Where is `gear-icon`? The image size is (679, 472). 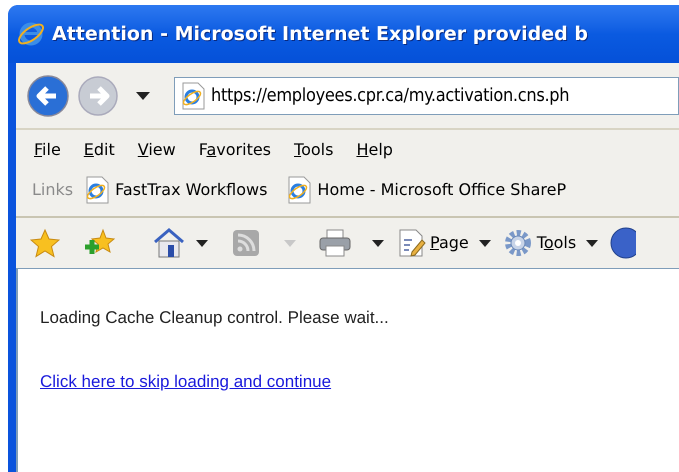
gear-icon is located at coordinates (517, 243).